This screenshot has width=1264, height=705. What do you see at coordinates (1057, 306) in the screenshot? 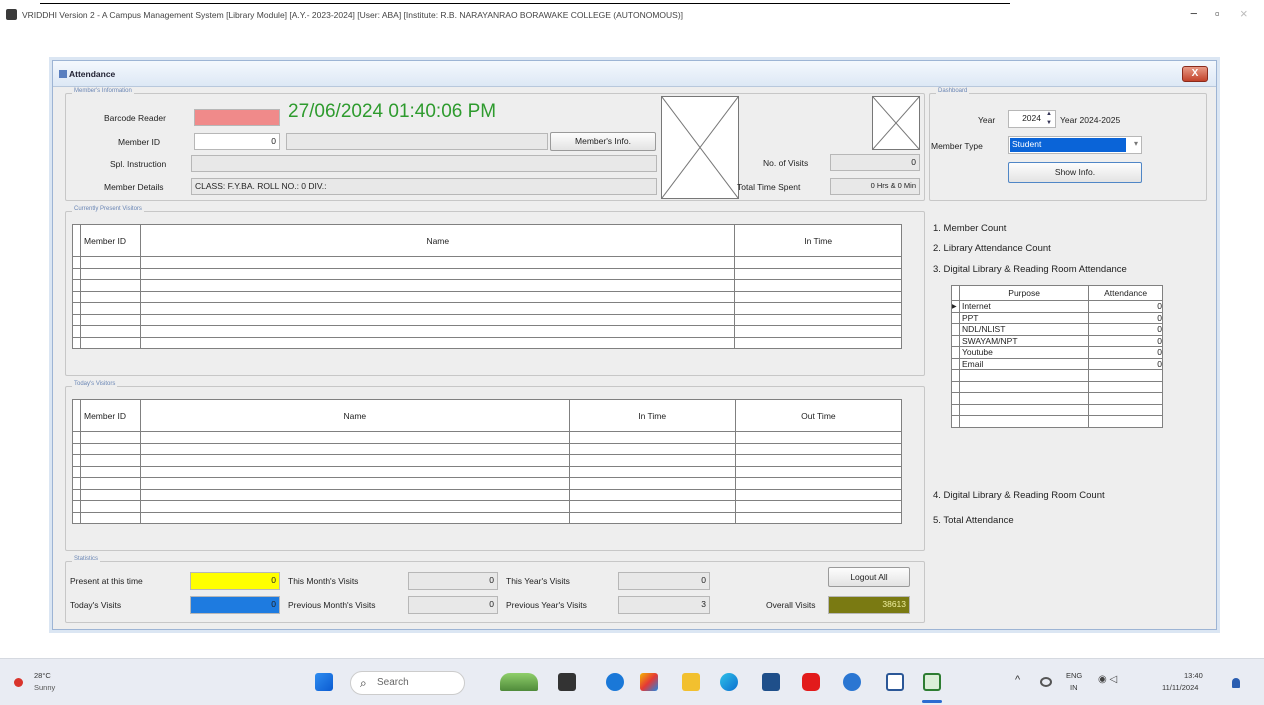
I see `table-row: ▶ Internet 0` at bounding box center [1057, 306].